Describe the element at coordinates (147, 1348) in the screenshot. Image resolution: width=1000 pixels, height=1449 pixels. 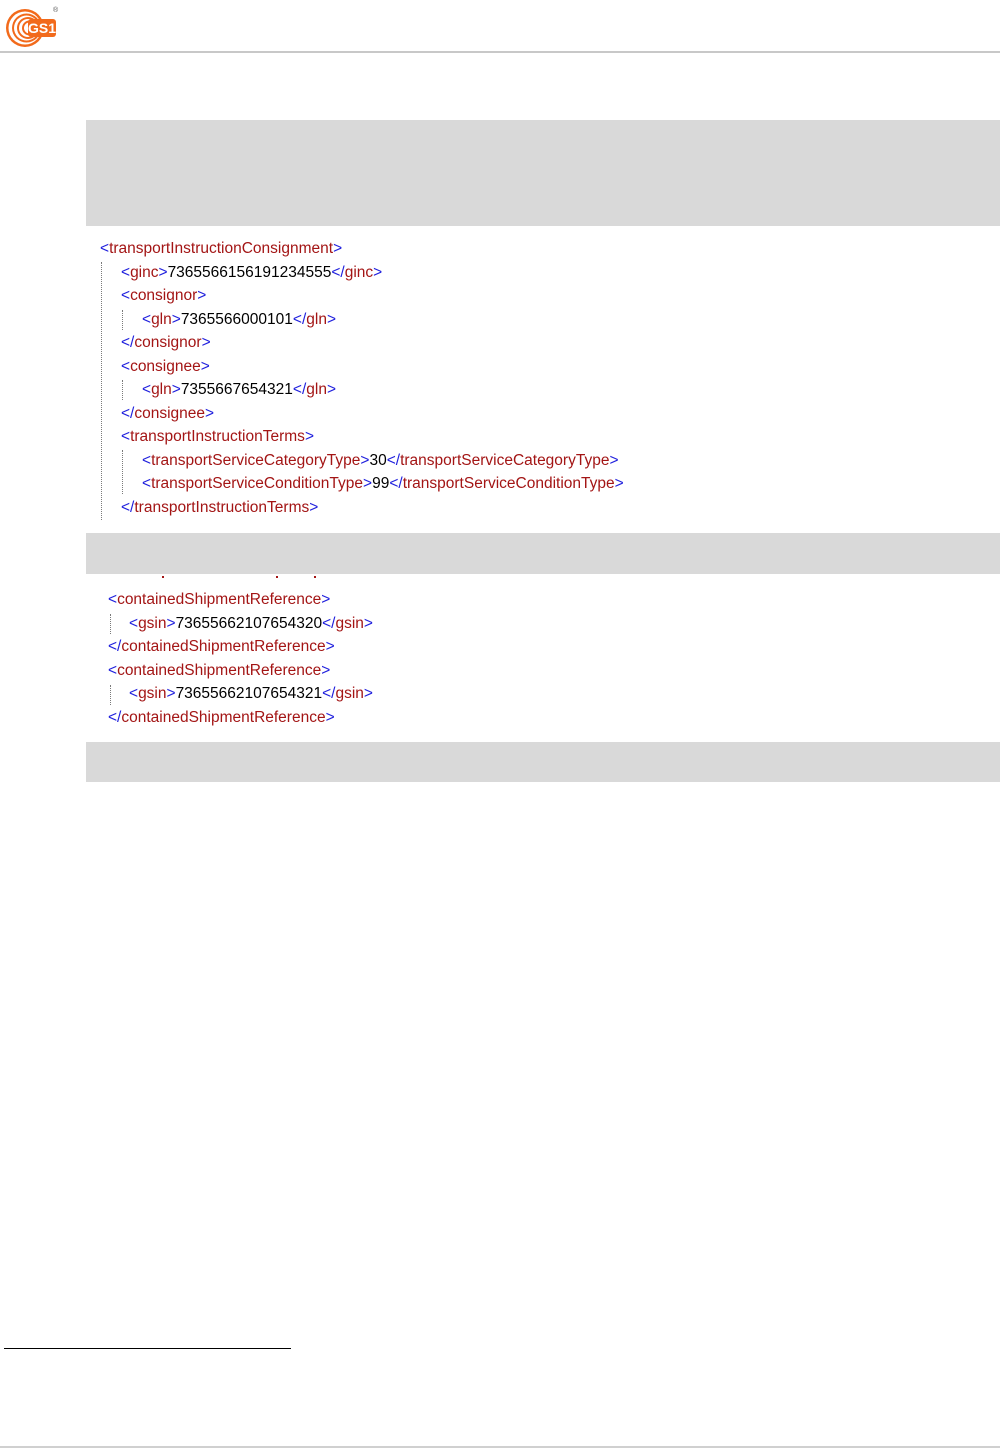
I see `footnote-rule` at that location.